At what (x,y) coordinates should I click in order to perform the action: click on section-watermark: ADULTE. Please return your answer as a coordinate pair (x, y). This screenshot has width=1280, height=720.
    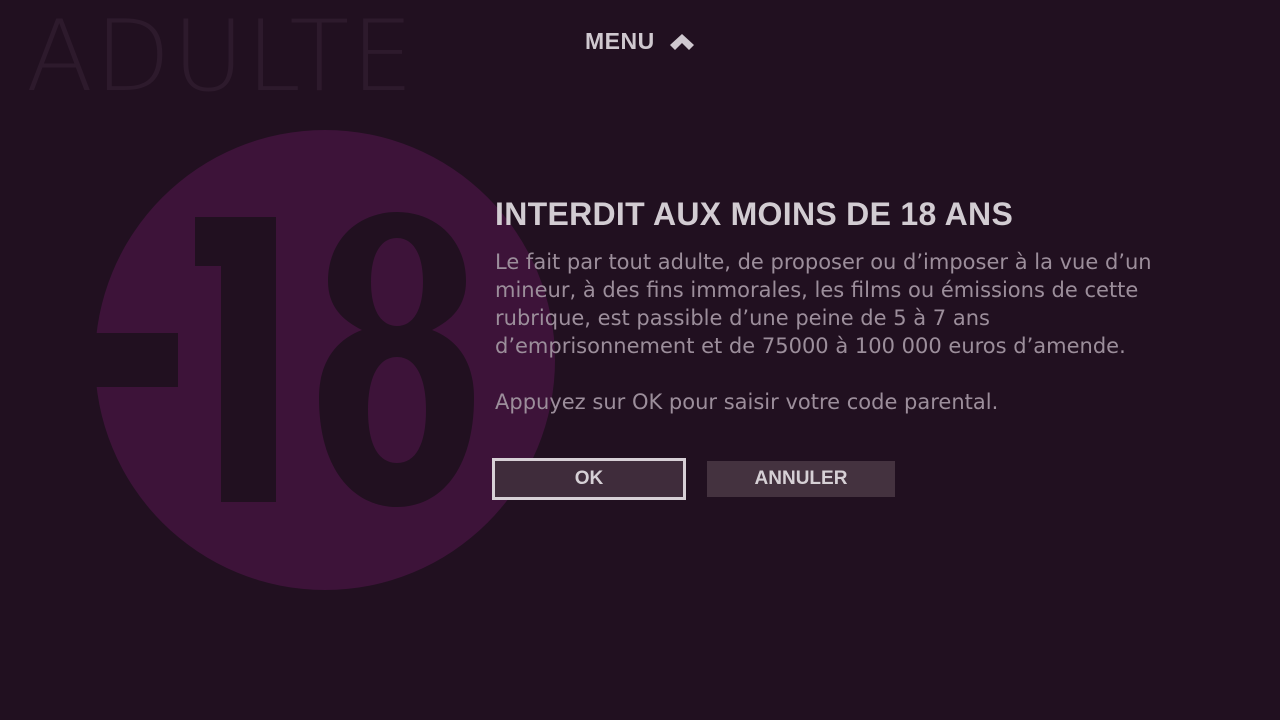
    Looking at the image, I should click on (221, 57).